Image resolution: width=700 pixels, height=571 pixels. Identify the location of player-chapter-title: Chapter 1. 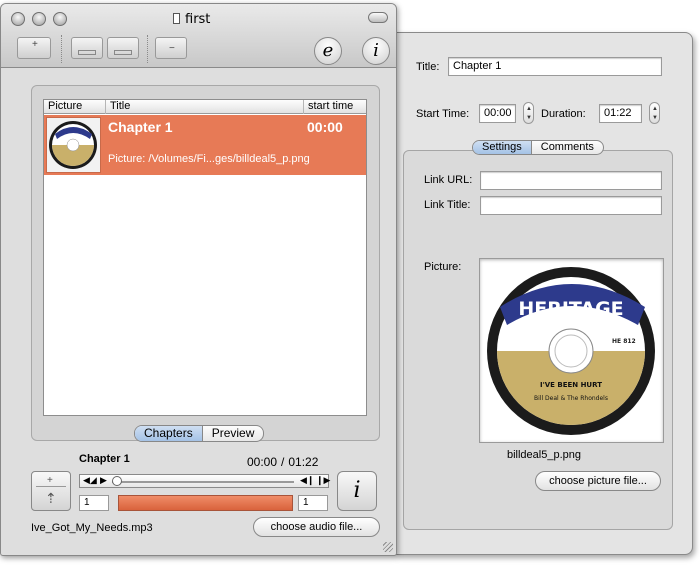
(104, 459).